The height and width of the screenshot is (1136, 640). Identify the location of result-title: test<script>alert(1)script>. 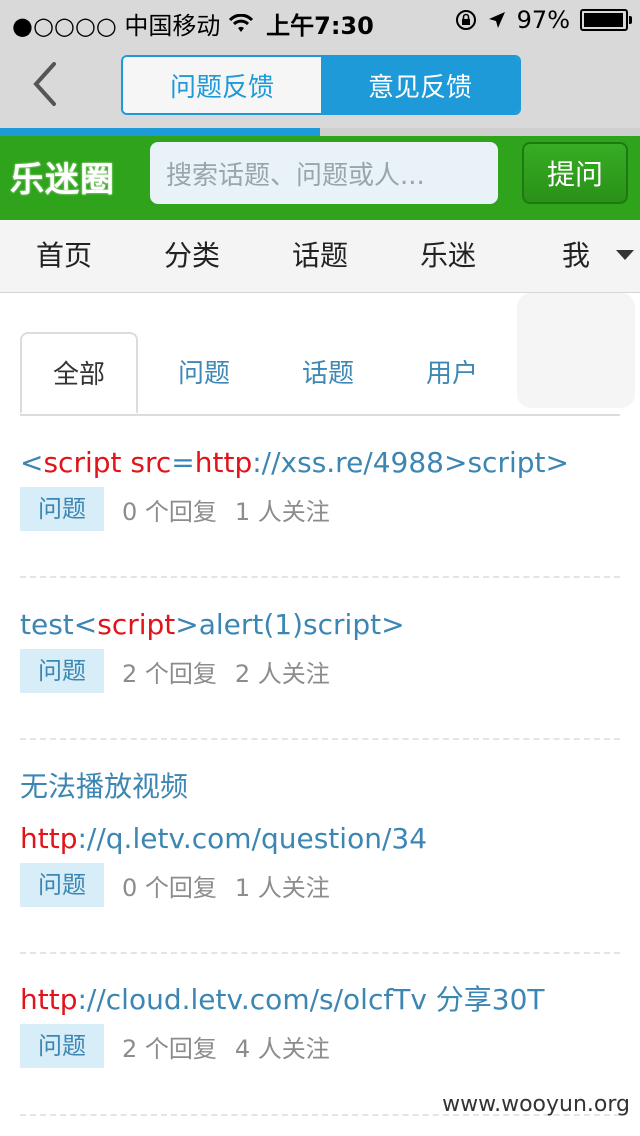
(320, 625).